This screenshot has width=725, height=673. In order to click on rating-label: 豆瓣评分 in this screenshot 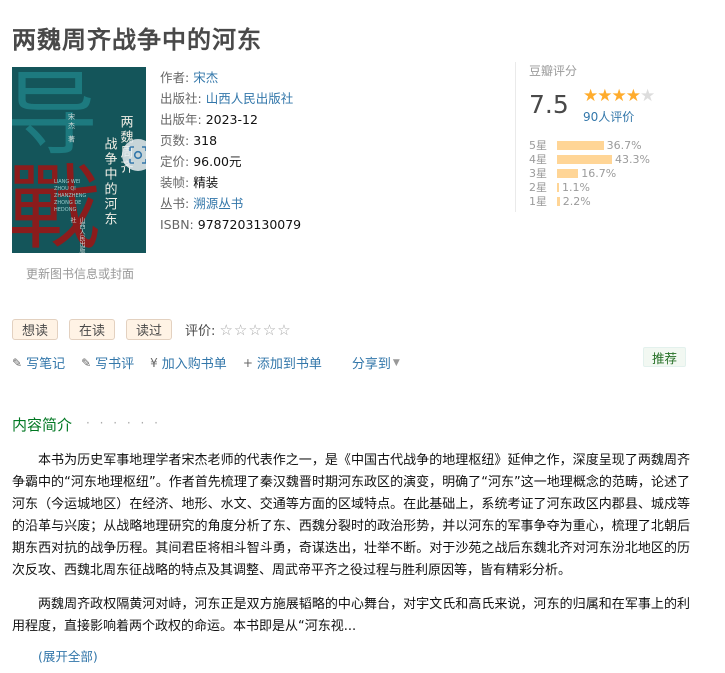, I will do `click(553, 71)`.